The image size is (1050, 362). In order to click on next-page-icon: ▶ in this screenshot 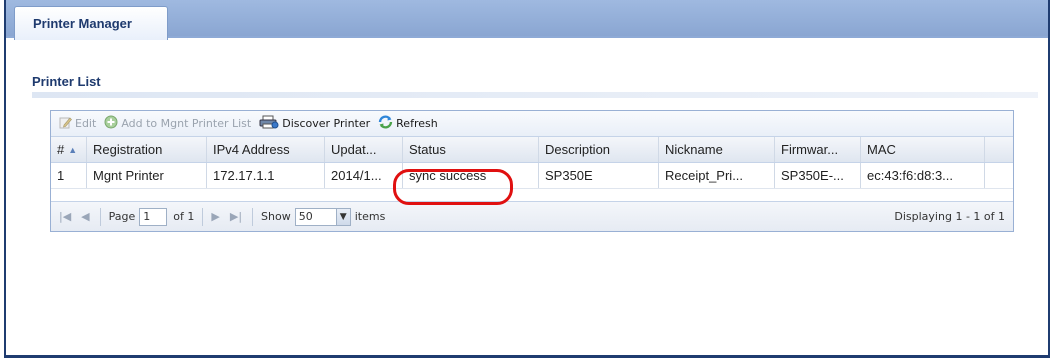, I will do `click(215, 216)`.